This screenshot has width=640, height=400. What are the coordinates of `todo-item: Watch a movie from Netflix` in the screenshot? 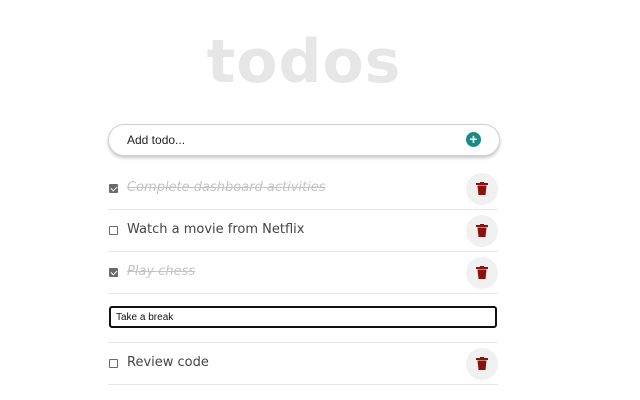 It's located at (303, 231).